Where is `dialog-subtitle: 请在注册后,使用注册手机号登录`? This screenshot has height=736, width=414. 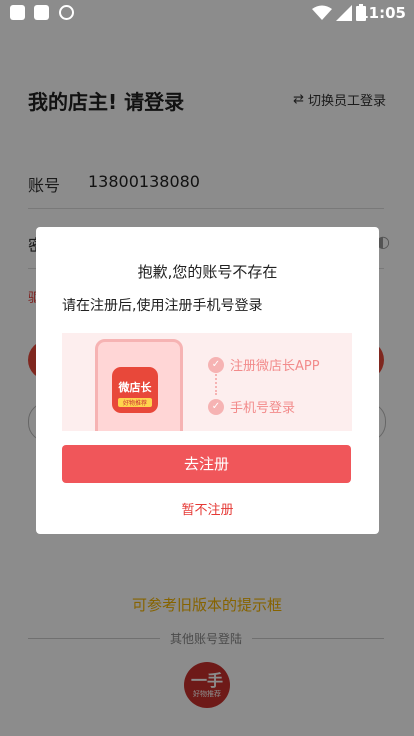
dialog-subtitle: 请在注册后,使用注册手机号登录 is located at coordinates (162, 306).